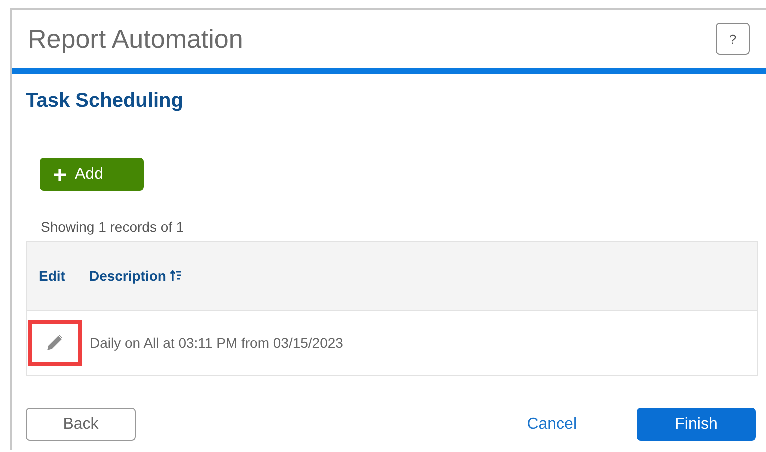 Image resolution: width=766 pixels, height=452 pixels. I want to click on record-count: Showing 1 records of 1, so click(113, 227).